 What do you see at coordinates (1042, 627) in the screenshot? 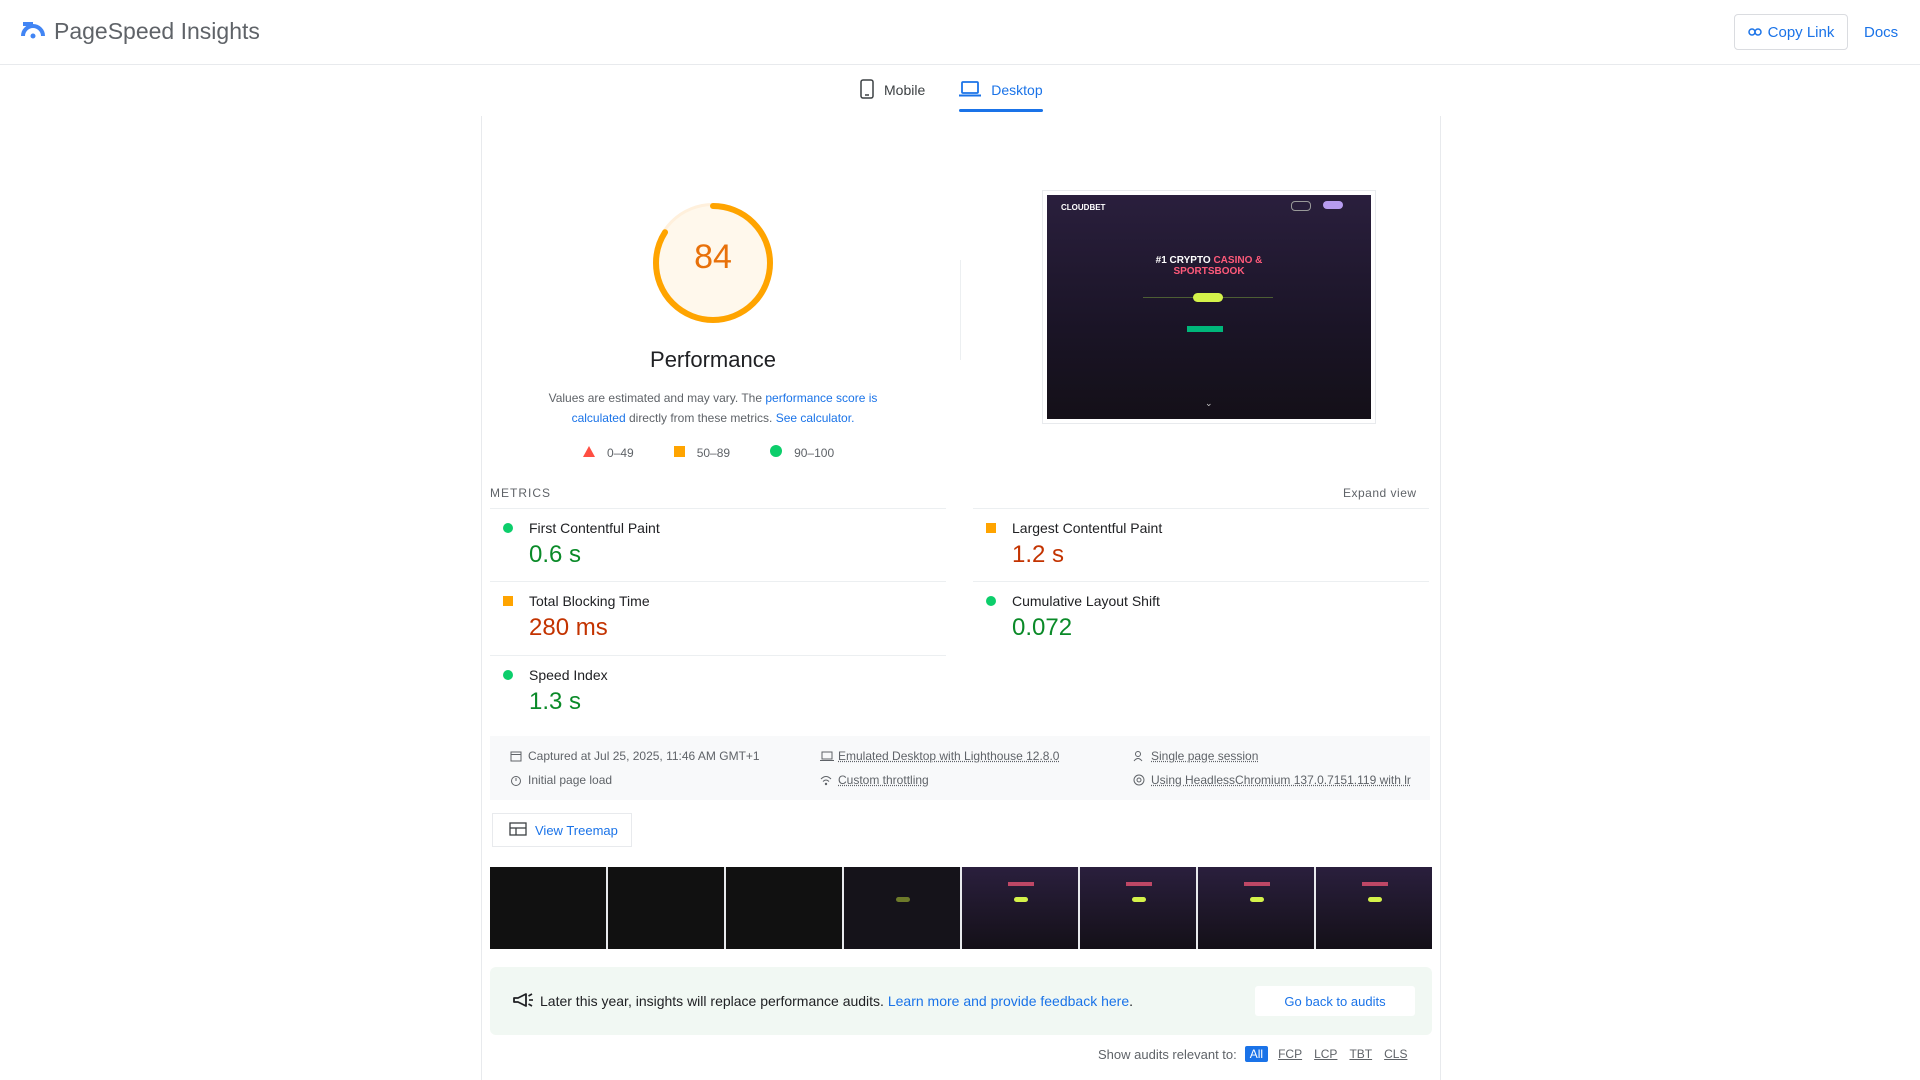
I see `metric-value: 0.072` at bounding box center [1042, 627].